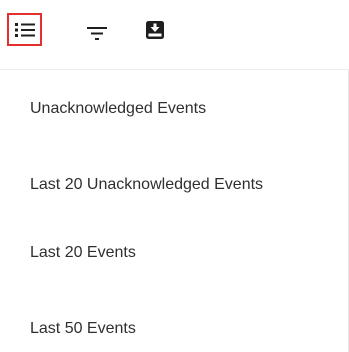  I want to click on menu-item-label: Last 20 Unacknowledged Events, so click(147, 184).